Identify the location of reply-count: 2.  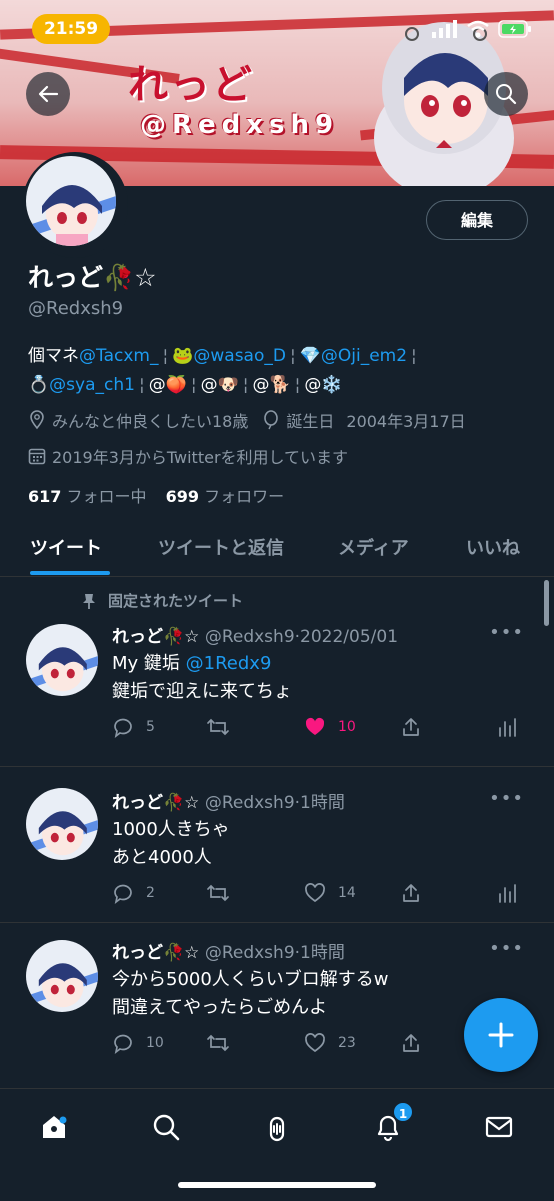
(150, 893).